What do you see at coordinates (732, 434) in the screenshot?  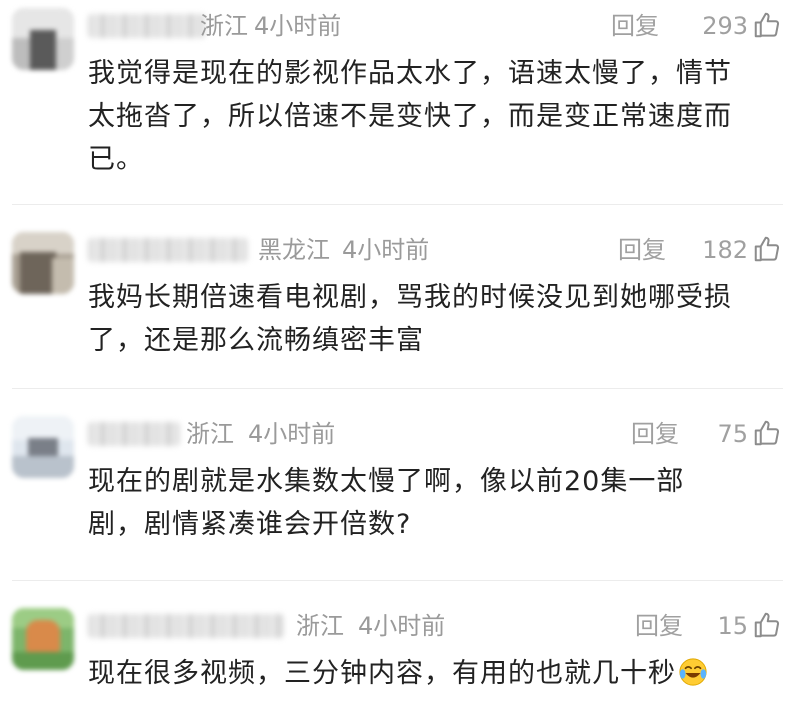 I see `like-count: 75` at bounding box center [732, 434].